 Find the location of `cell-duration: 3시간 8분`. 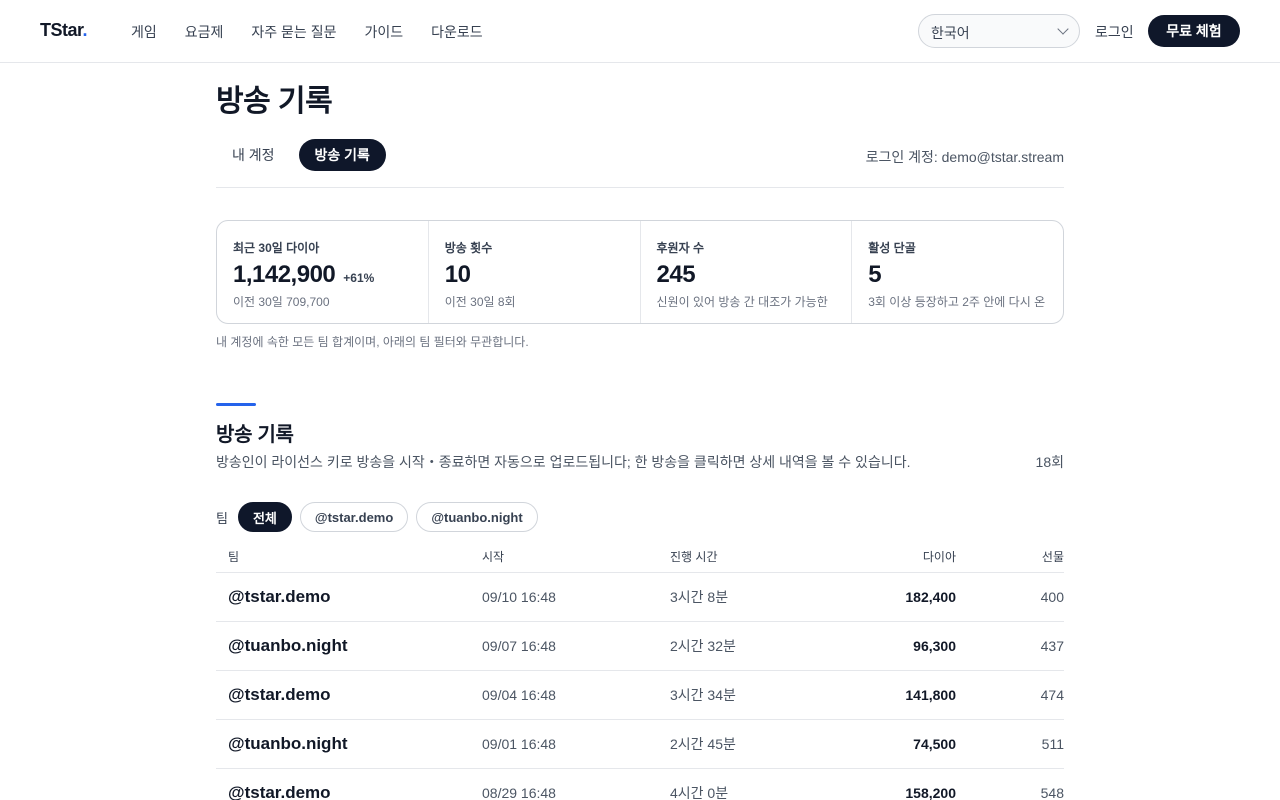

cell-duration: 3시간 8분 is located at coordinates (699, 597).